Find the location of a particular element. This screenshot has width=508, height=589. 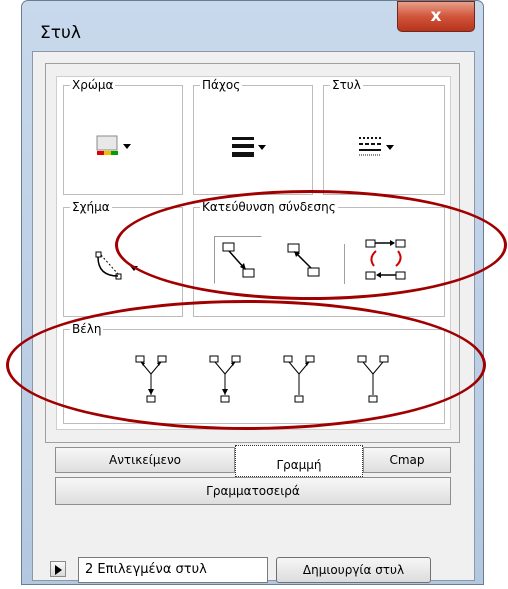

group-thickness: Πάχος is located at coordinates (253, 136).